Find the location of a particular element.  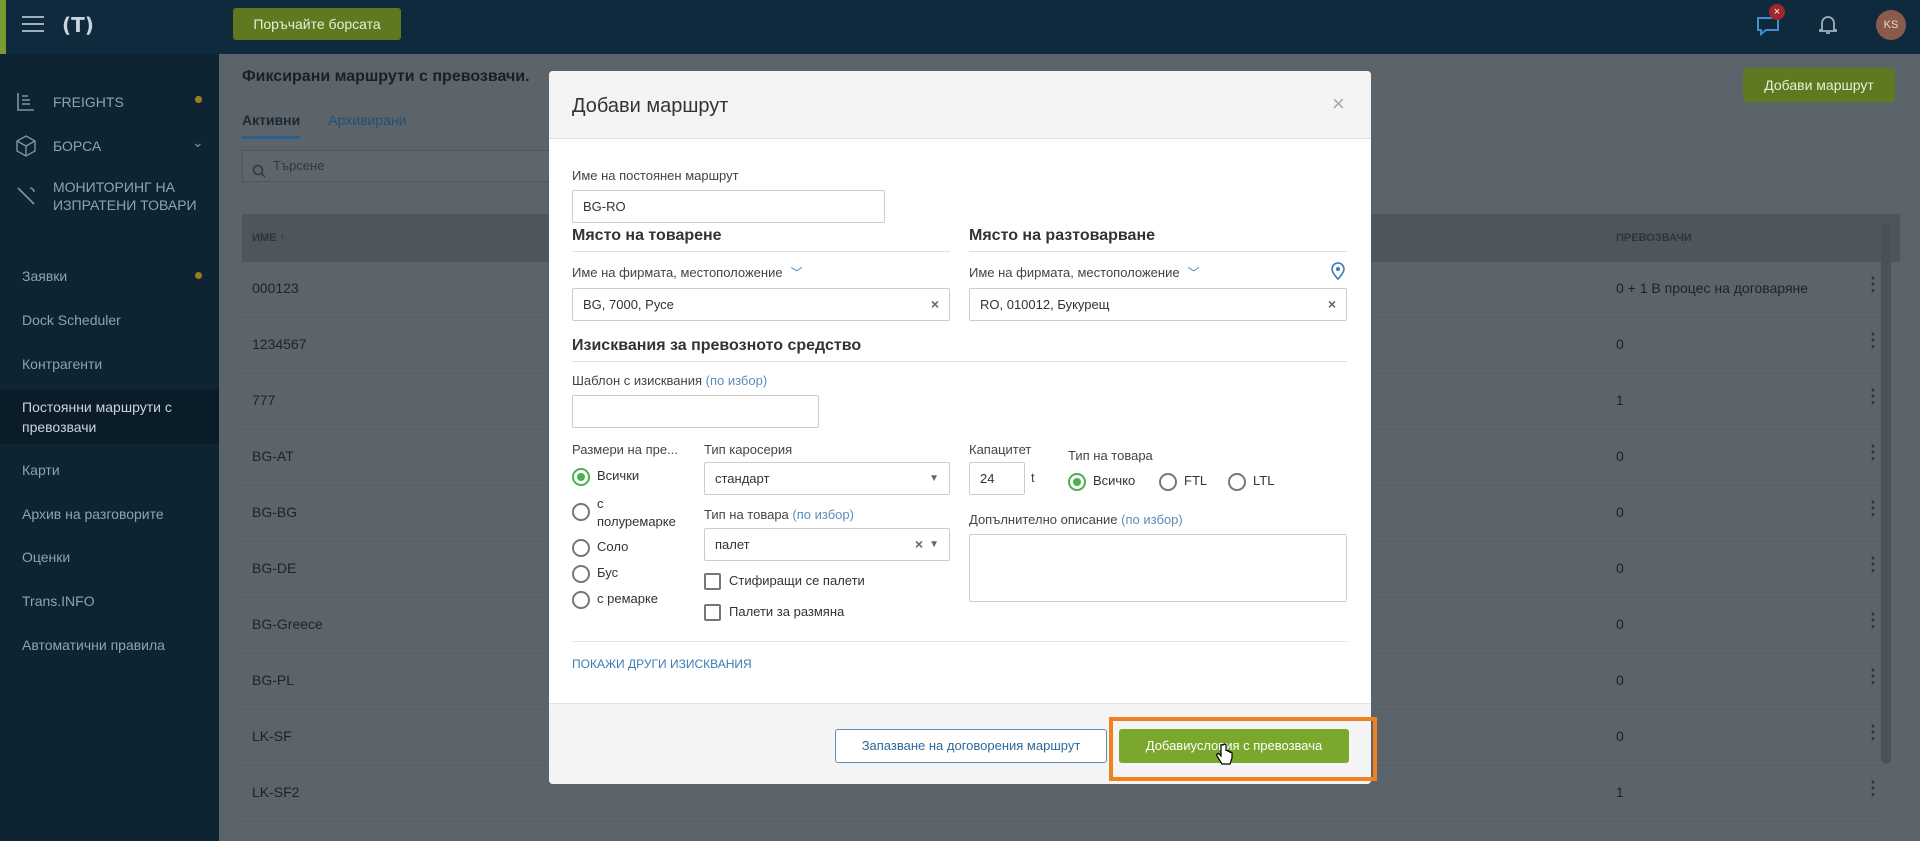

sidebar-item-maps: Карти is located at coordinates (41, 470).